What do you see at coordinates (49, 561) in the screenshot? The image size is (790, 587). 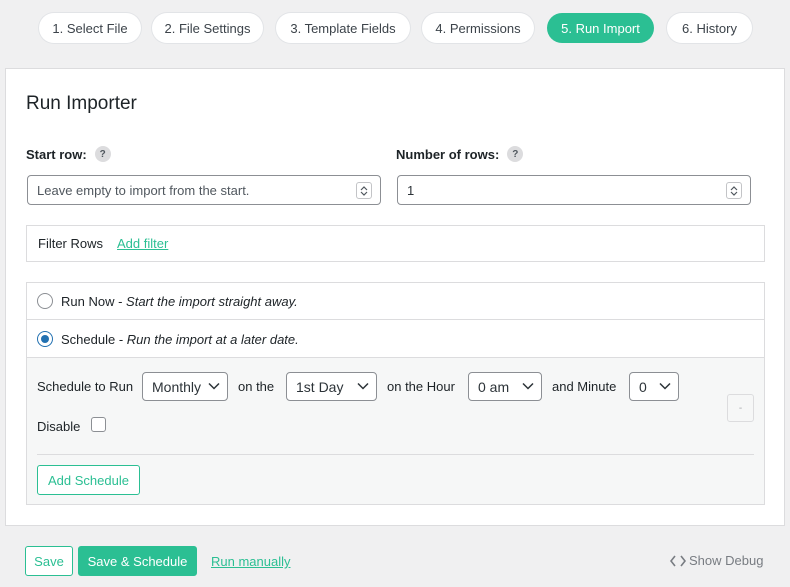 I see `save-button: Save` at bounding box center [49, 561].